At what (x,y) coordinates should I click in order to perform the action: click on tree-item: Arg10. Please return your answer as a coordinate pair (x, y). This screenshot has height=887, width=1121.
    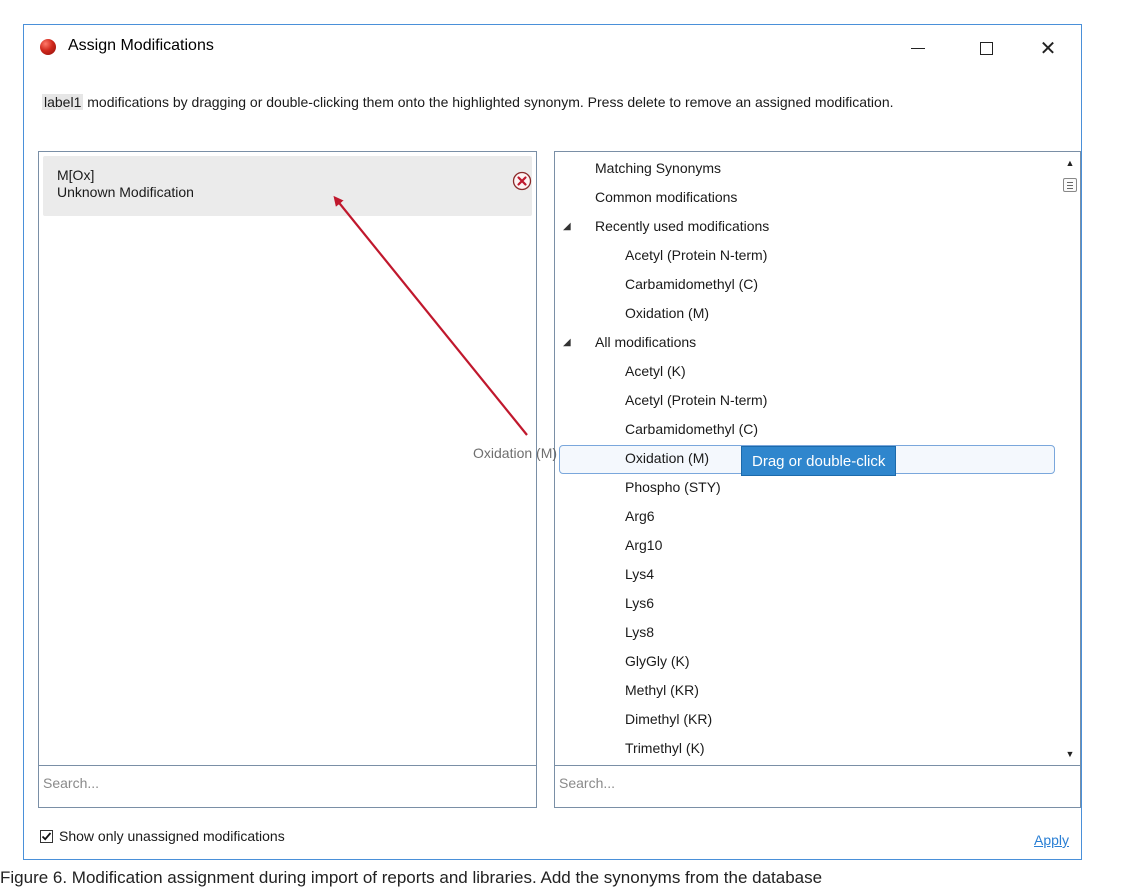
    Looking at the image, I should click on (643, 545).